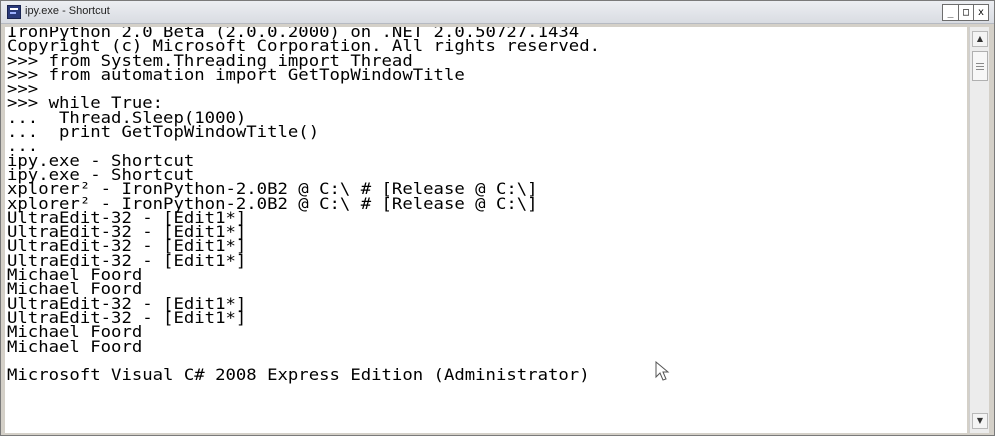 The image size is (995, 436). I want to click on scroll-up-button: ▲, so click(980, 39).